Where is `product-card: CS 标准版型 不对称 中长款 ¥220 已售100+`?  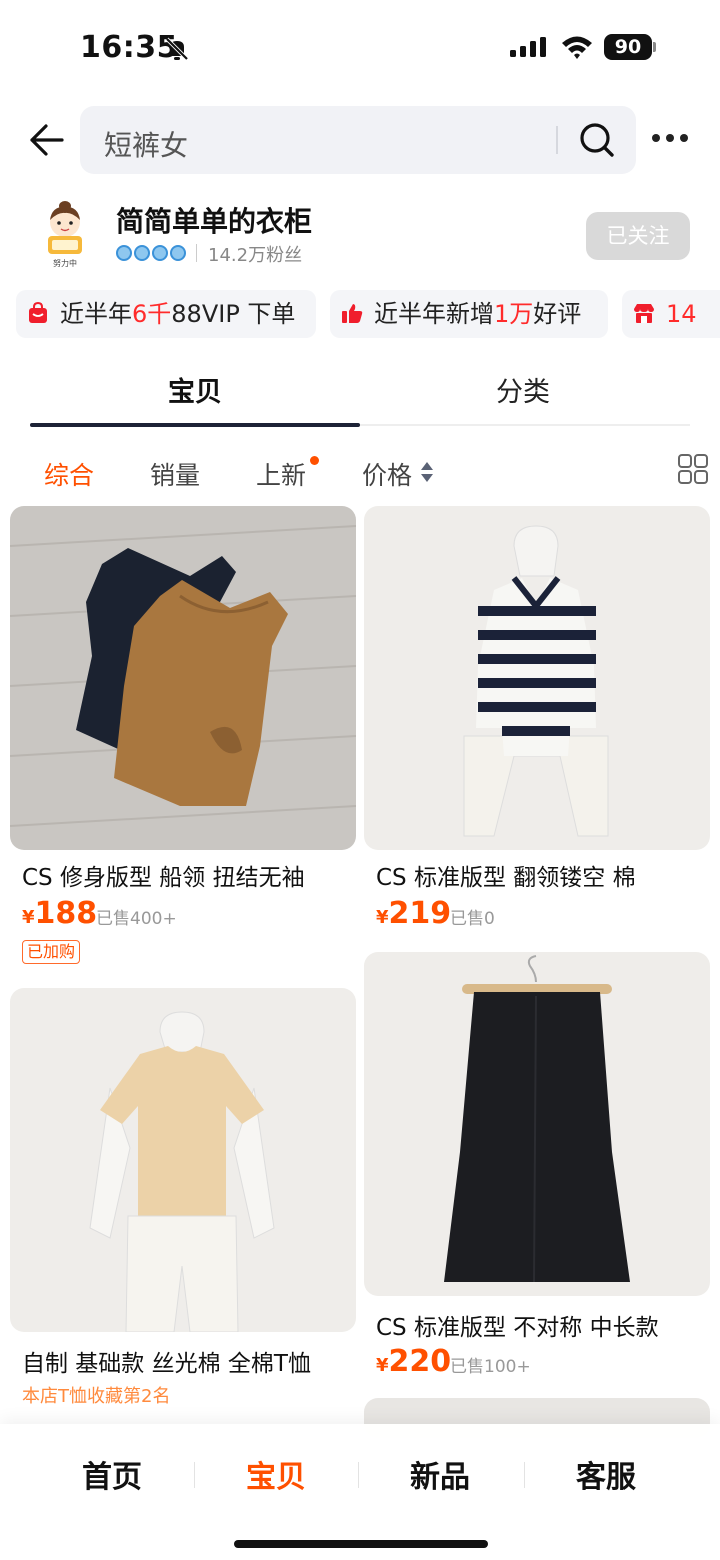 product-card: CS 标准版型 不对称 中长款 ¥220 已售100+ is located at coordinates (537, 1167).